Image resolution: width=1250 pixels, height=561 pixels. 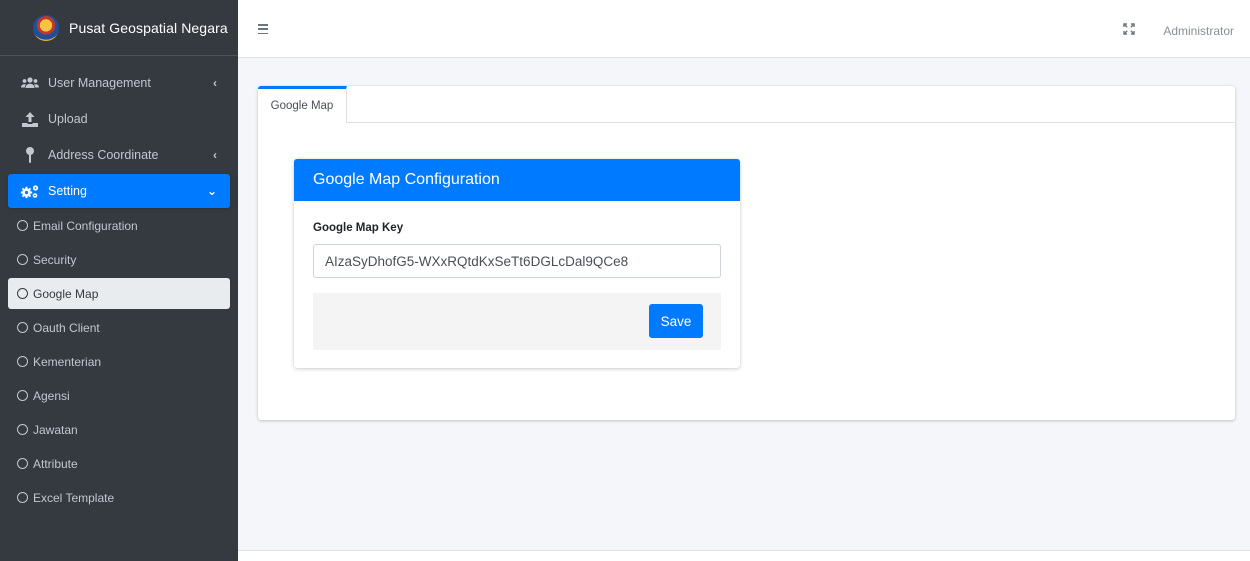 What do you see at coordinates (119, 191) in the screenshot?
I see `sidebar-item-setting: Setting ⌄` at bounding box center [119, 191].